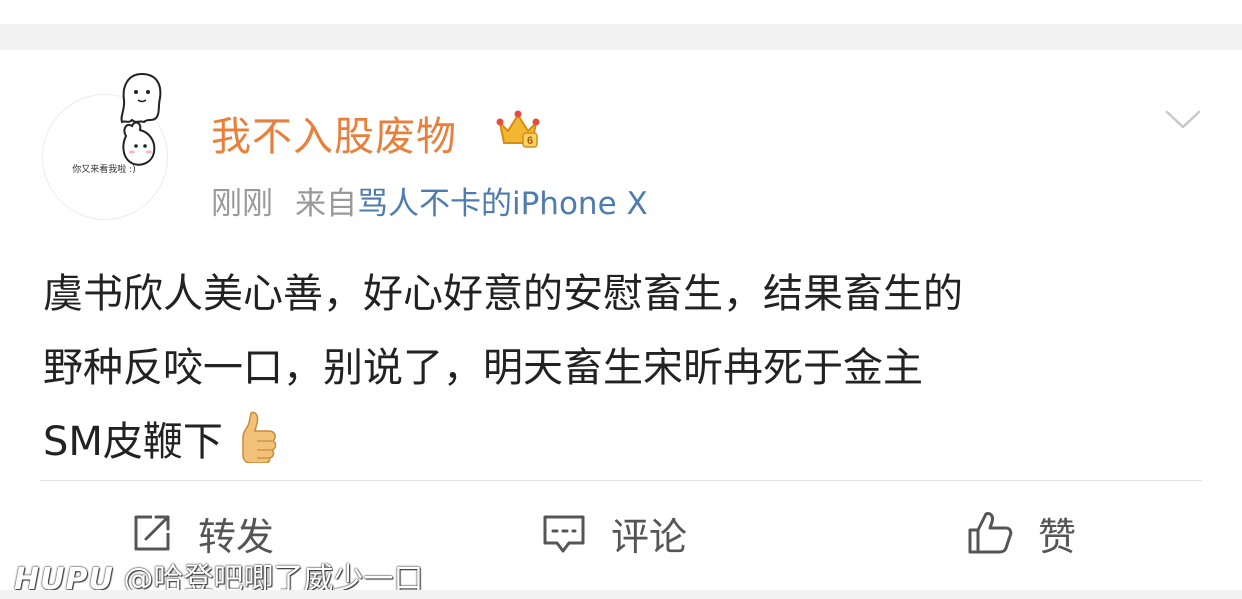 The image size is (1242, 599). What do you see at coordinates (1021, 533) in the screenshot?
I see `like-button: 赞` at bounding box center [1021, 533].